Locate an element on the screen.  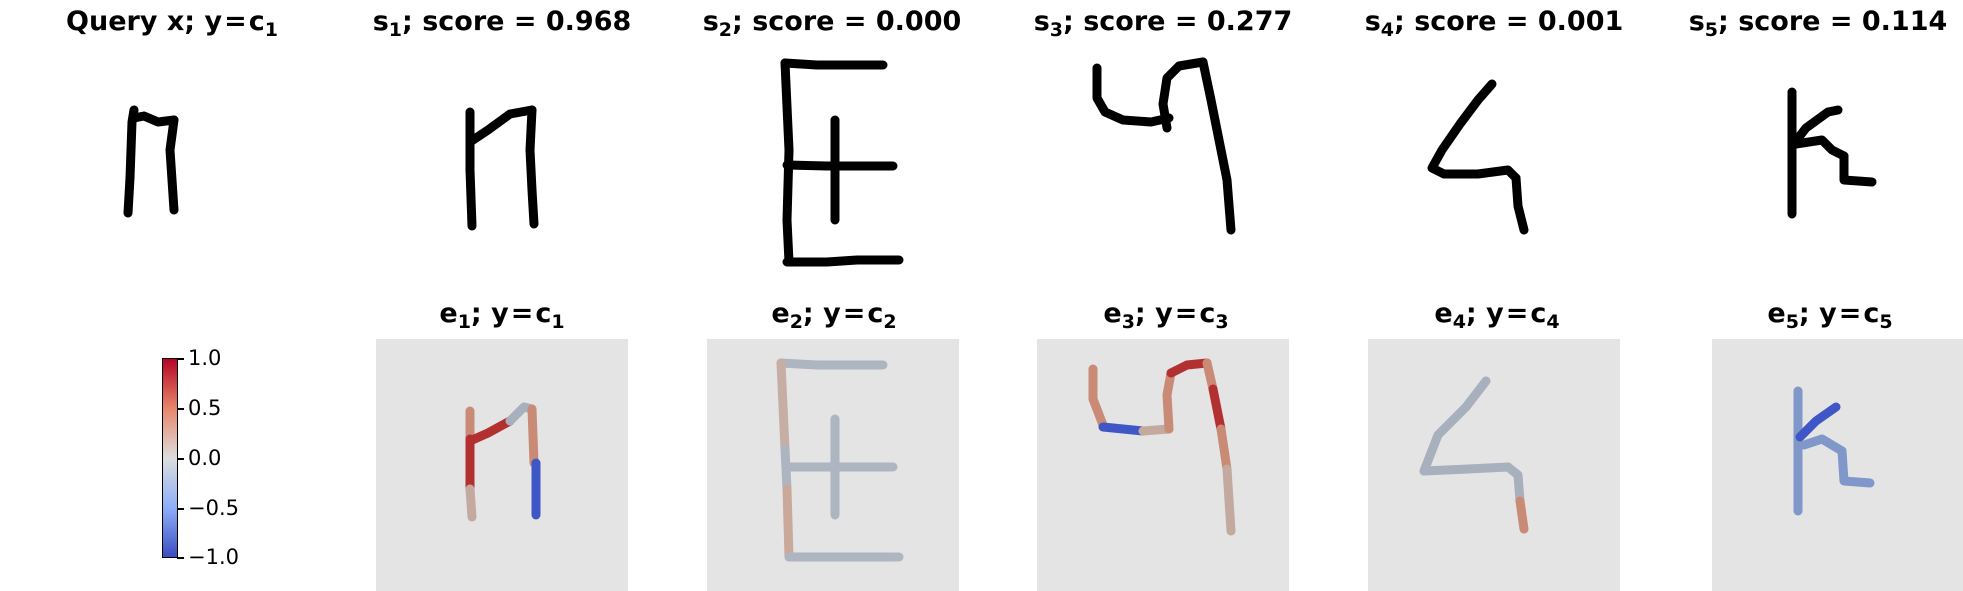
sample-title-4: s4; score = 0.001 is located at coordinates (1494, 23).